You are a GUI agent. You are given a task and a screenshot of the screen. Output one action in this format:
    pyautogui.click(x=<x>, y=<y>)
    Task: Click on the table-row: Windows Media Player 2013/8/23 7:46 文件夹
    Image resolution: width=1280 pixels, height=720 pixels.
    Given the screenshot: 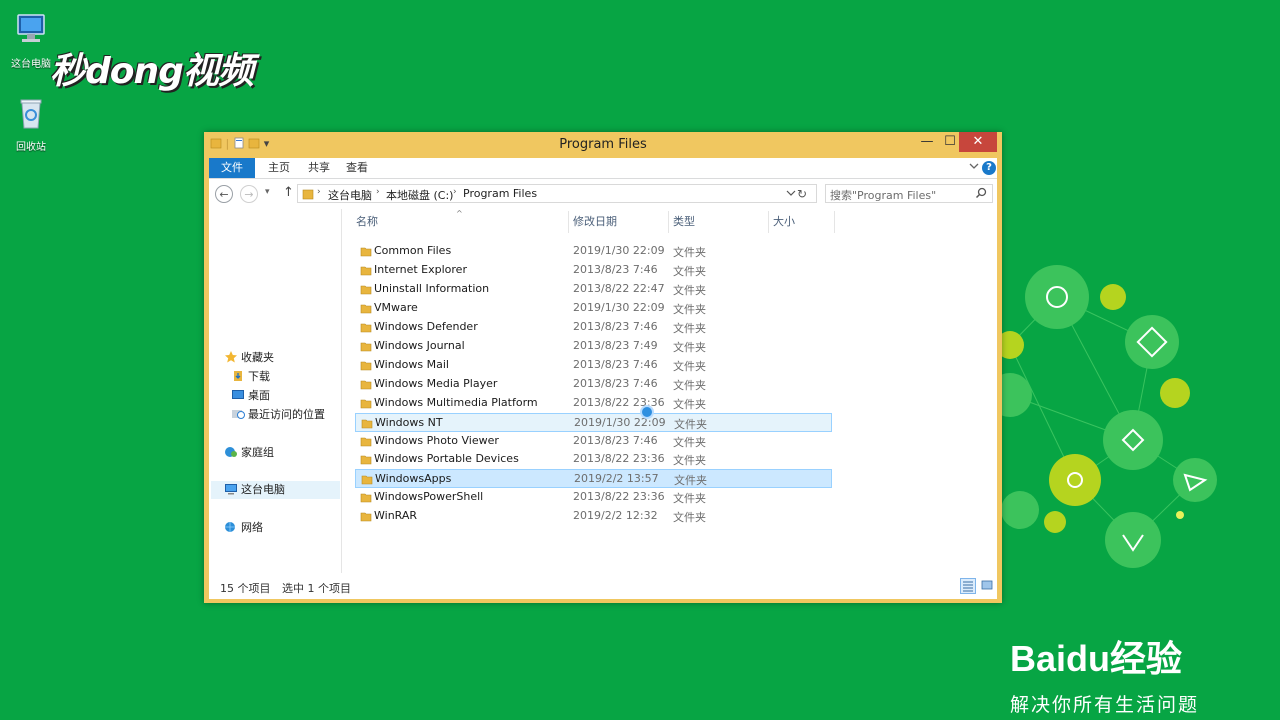 What is the action you would take?
    pyautogui.click(x=593, y=384)
    